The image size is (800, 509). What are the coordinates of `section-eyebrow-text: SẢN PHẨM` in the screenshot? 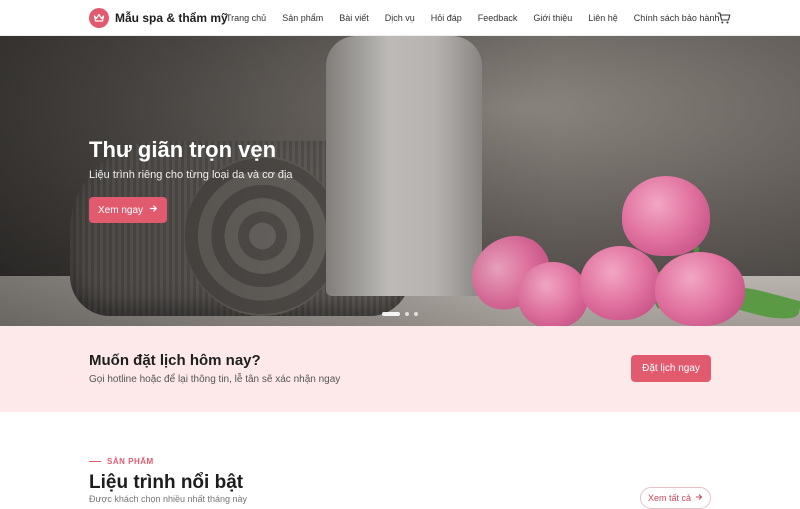 It's located at (130, 461).